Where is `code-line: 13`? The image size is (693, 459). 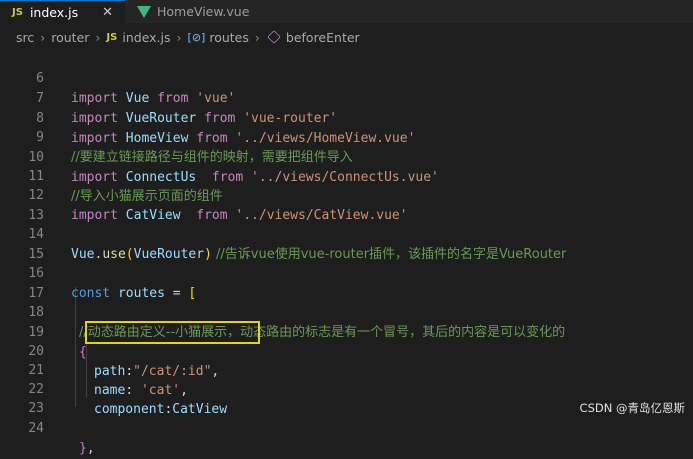
code-line: 13 is located at coordinates (346, 196).